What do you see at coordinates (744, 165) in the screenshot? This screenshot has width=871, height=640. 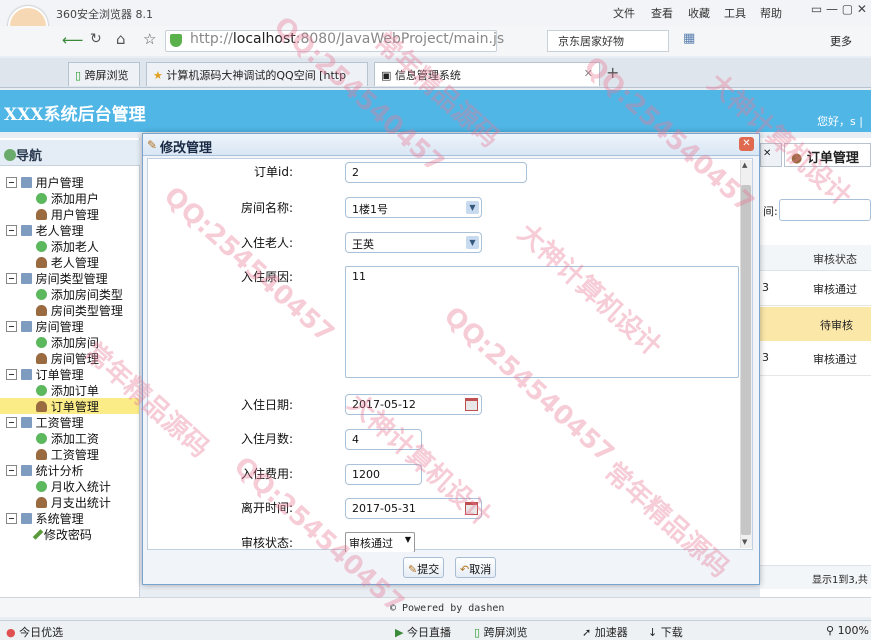 I see `scroll-up-icon: ▲` at bounding box center [744, 165].